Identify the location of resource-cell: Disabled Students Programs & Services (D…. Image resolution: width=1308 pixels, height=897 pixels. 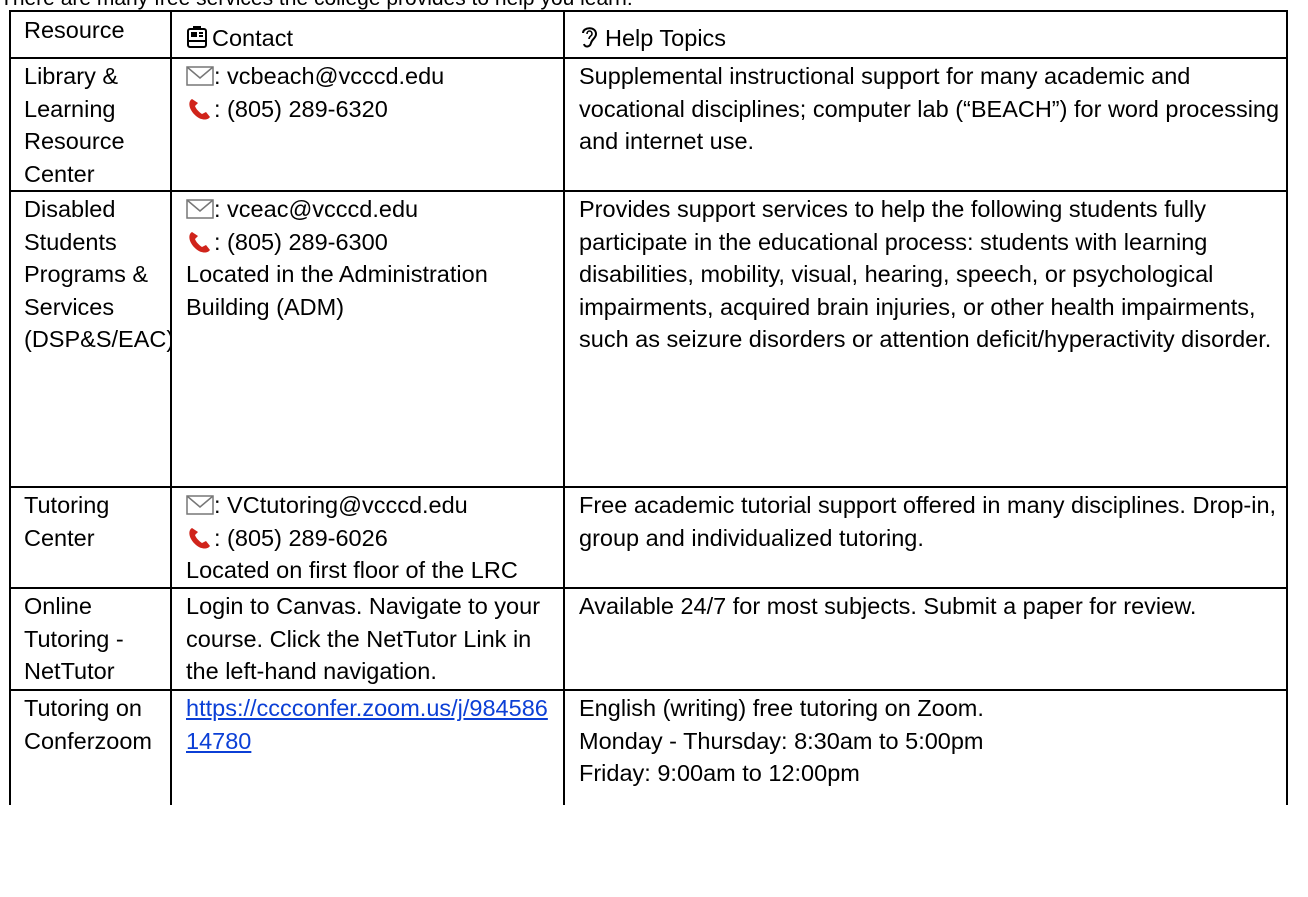
(90, 339).